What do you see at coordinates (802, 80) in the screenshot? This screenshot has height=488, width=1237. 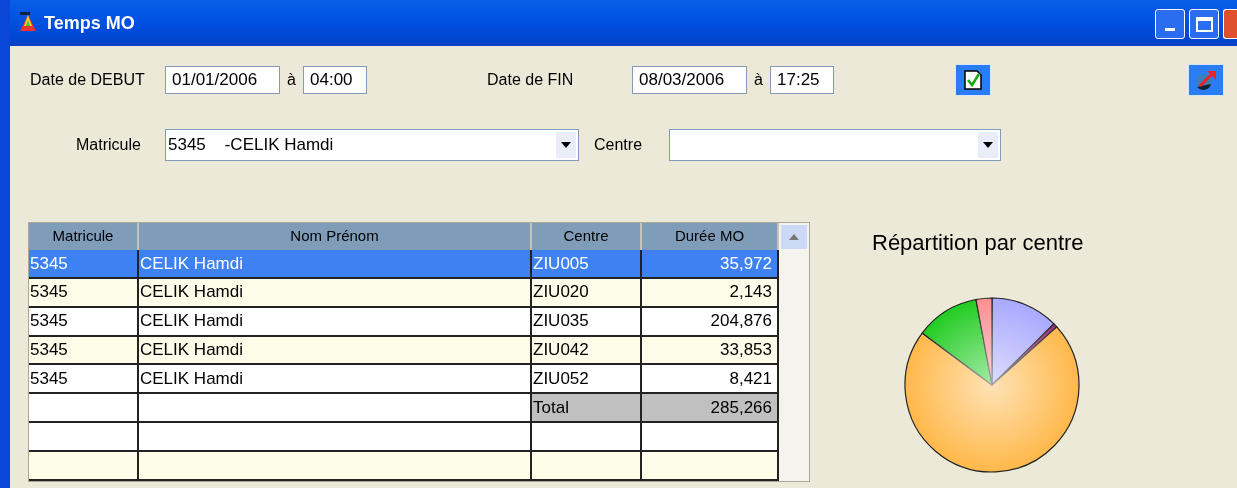 I see `end-time-field: 17:25` at bounding box center [802, 80].